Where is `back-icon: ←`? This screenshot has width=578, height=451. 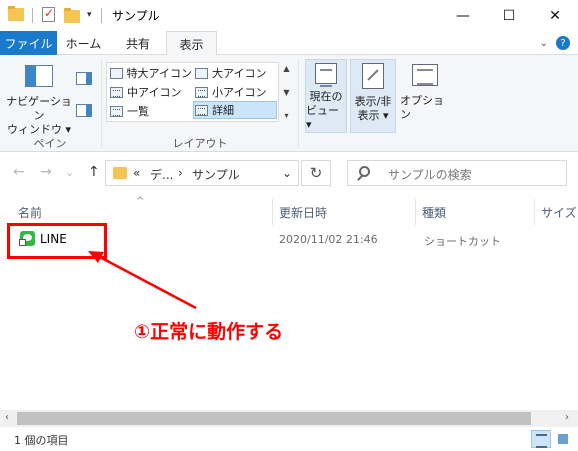
back-icon: ← is located at coordinates (19, 172).